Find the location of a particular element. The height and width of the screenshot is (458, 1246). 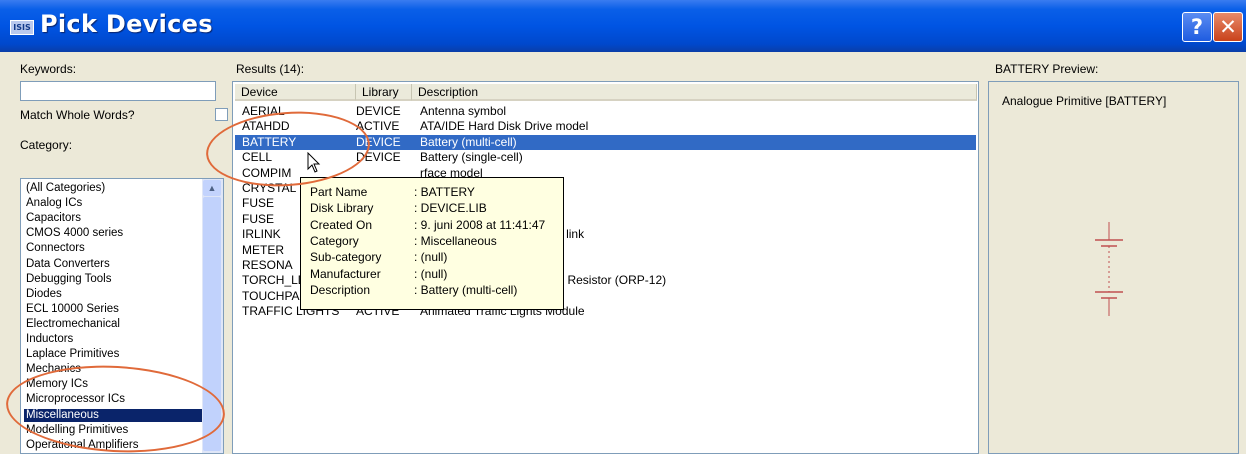

tooltip-value: : Battery (multi-cell) is located at coordinates (466, 289).